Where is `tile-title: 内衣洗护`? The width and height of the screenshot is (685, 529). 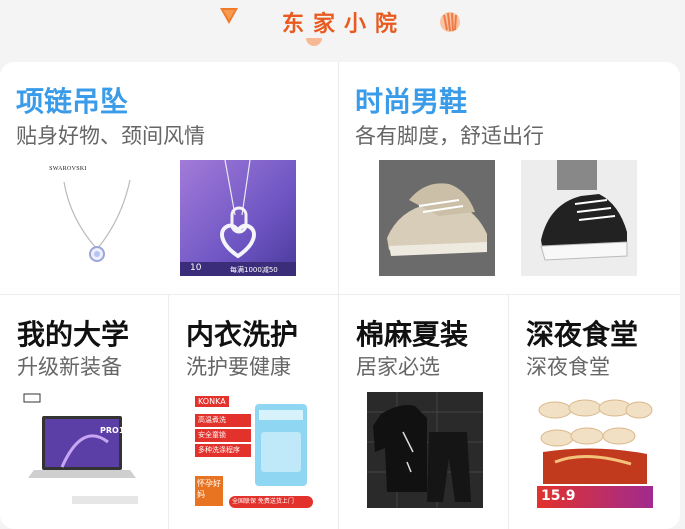 tile-title: 内衣洗护 is located at coordinates (242, 334).